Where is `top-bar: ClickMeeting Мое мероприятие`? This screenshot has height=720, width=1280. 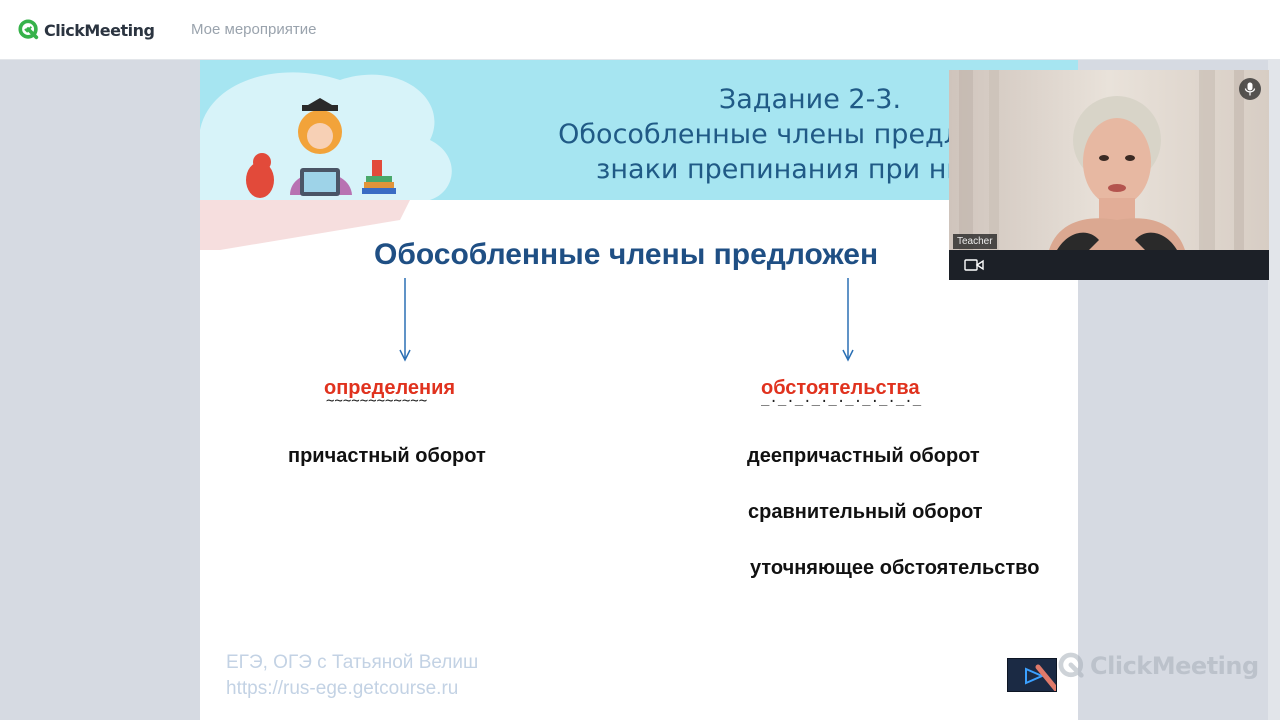
top-bar: ClickMeeting Мое мероприятие is located at coordinates (640, 30).